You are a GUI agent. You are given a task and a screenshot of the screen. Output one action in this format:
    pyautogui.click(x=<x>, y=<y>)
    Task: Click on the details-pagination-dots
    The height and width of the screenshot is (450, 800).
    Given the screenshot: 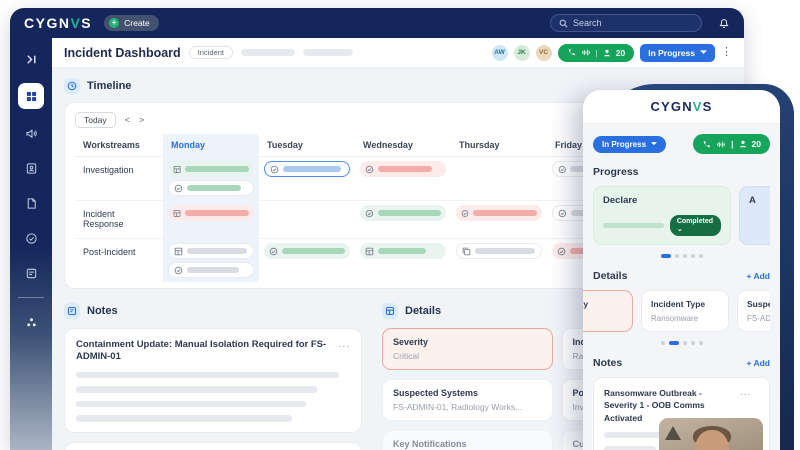 What is the action you would take?
    pyautogui.click(x=681, y=343)
    